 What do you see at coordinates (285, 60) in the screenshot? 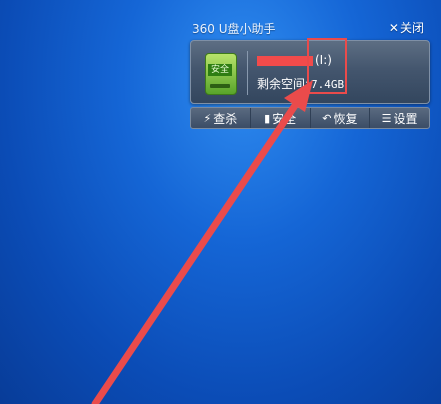
I see `redaction-mark` at bounding box center [285, 60].